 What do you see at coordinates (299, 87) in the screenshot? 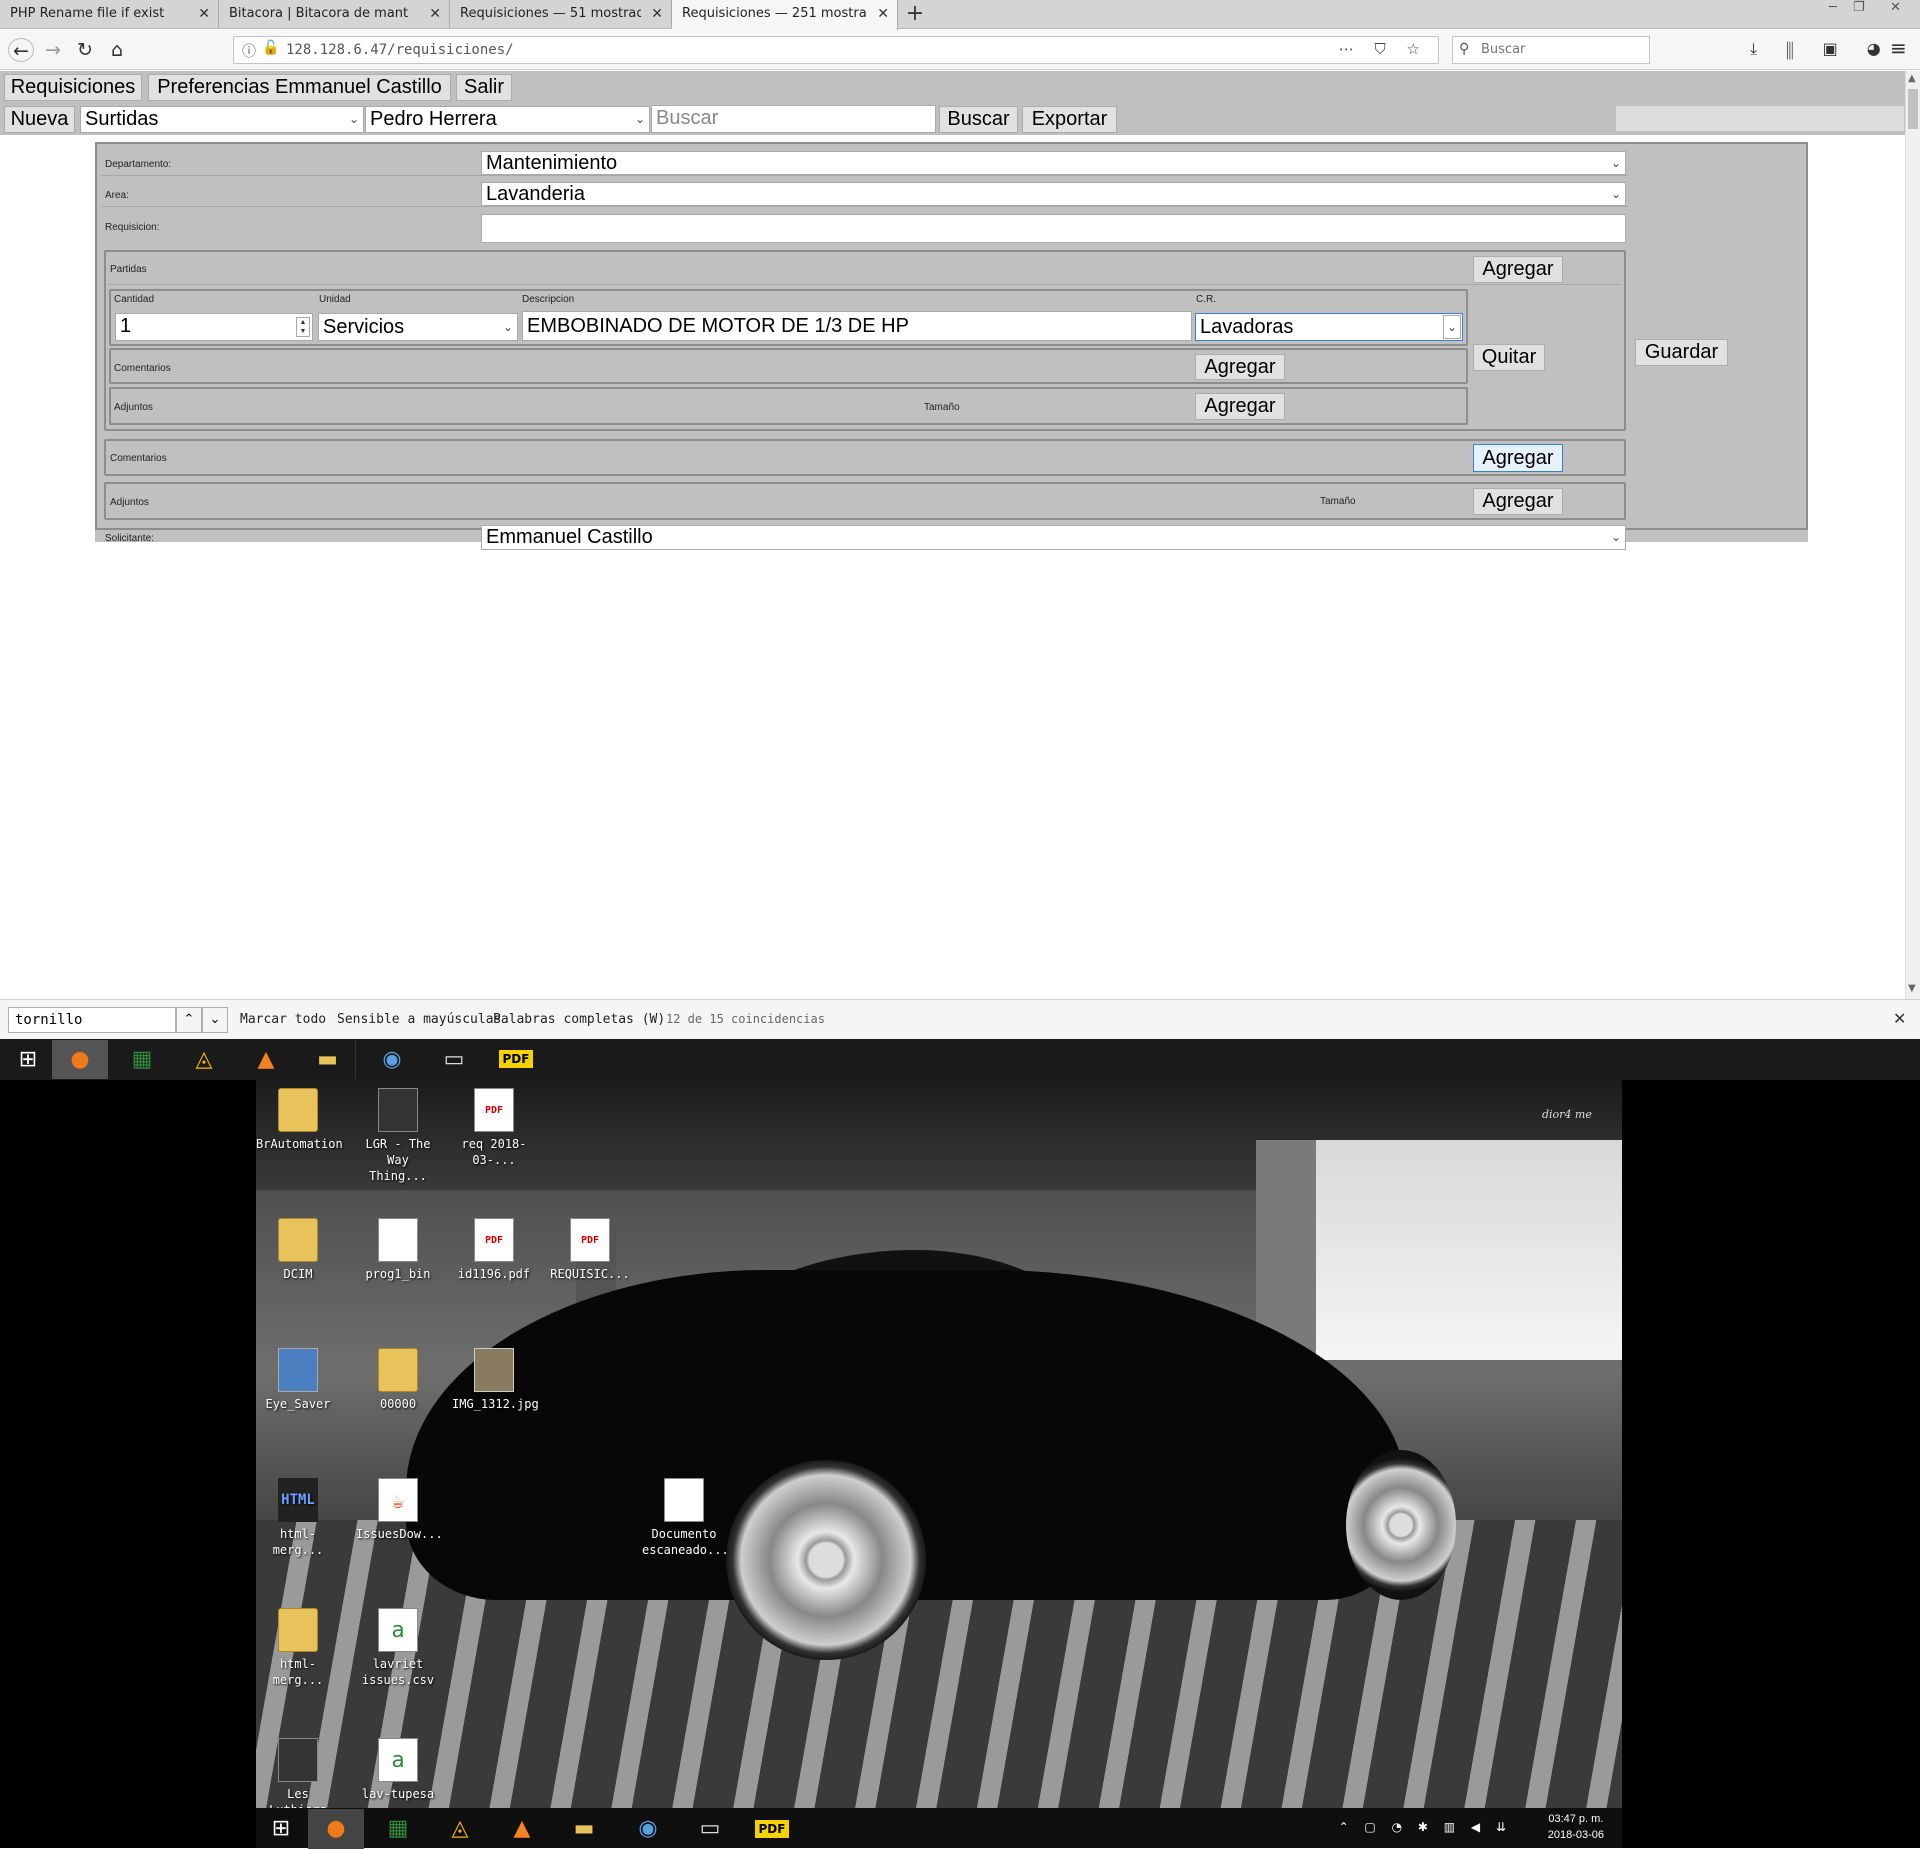
I see `preferencias-button: Preferencias Emmanuel Castillo` at bounding box center [299, 87].